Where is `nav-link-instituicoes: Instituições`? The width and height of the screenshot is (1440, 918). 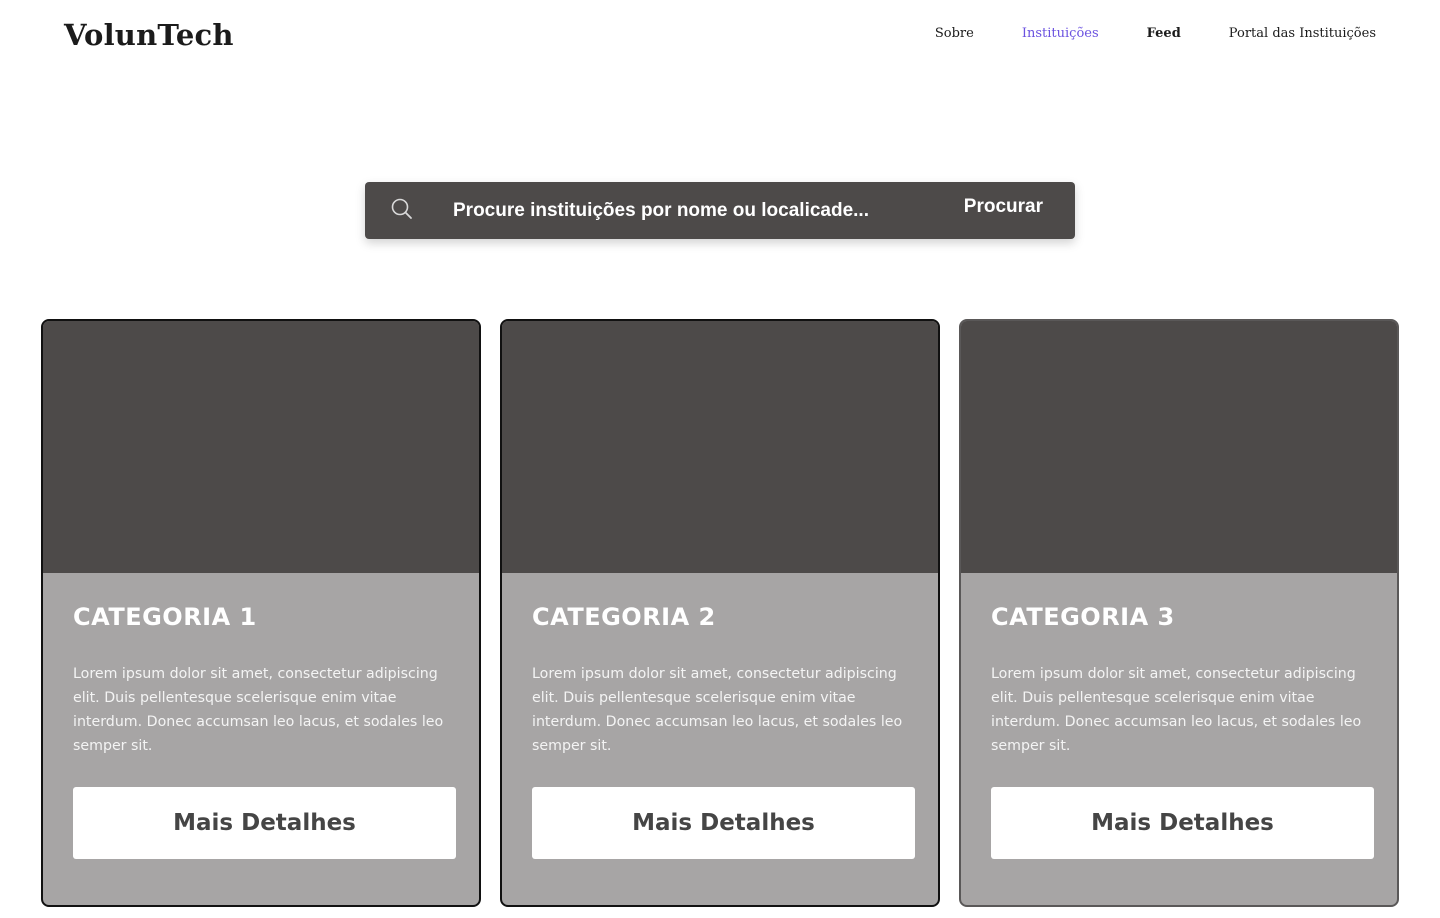
nav-link-instituicoes: Instituições is located at coordinates (1060, 33).